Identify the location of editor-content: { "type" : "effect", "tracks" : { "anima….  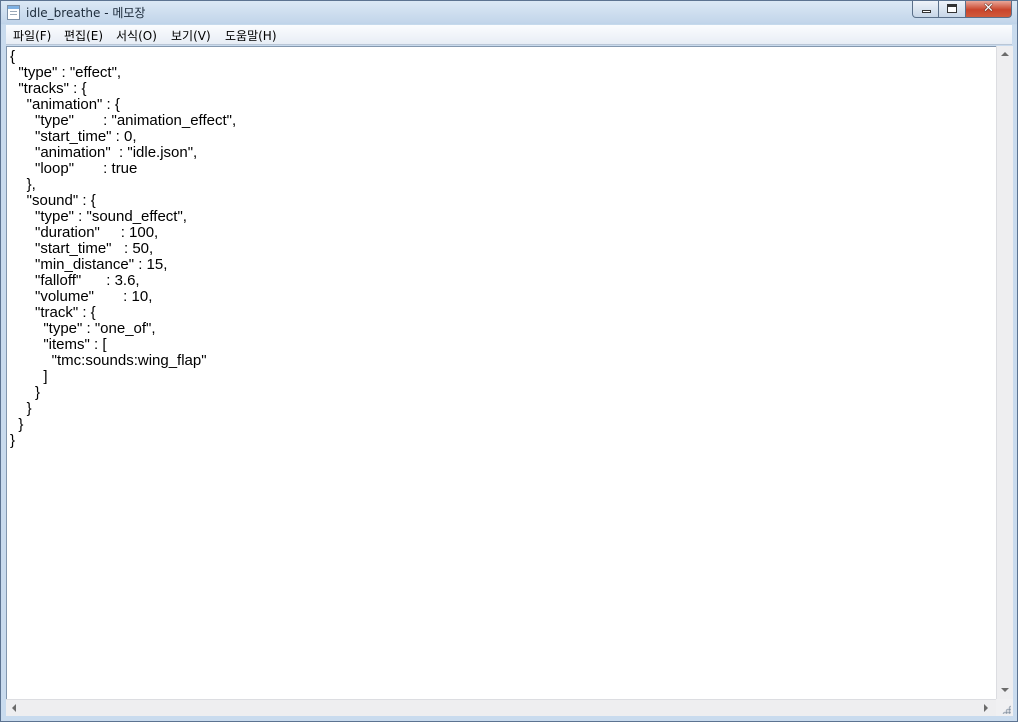
(123, 249).